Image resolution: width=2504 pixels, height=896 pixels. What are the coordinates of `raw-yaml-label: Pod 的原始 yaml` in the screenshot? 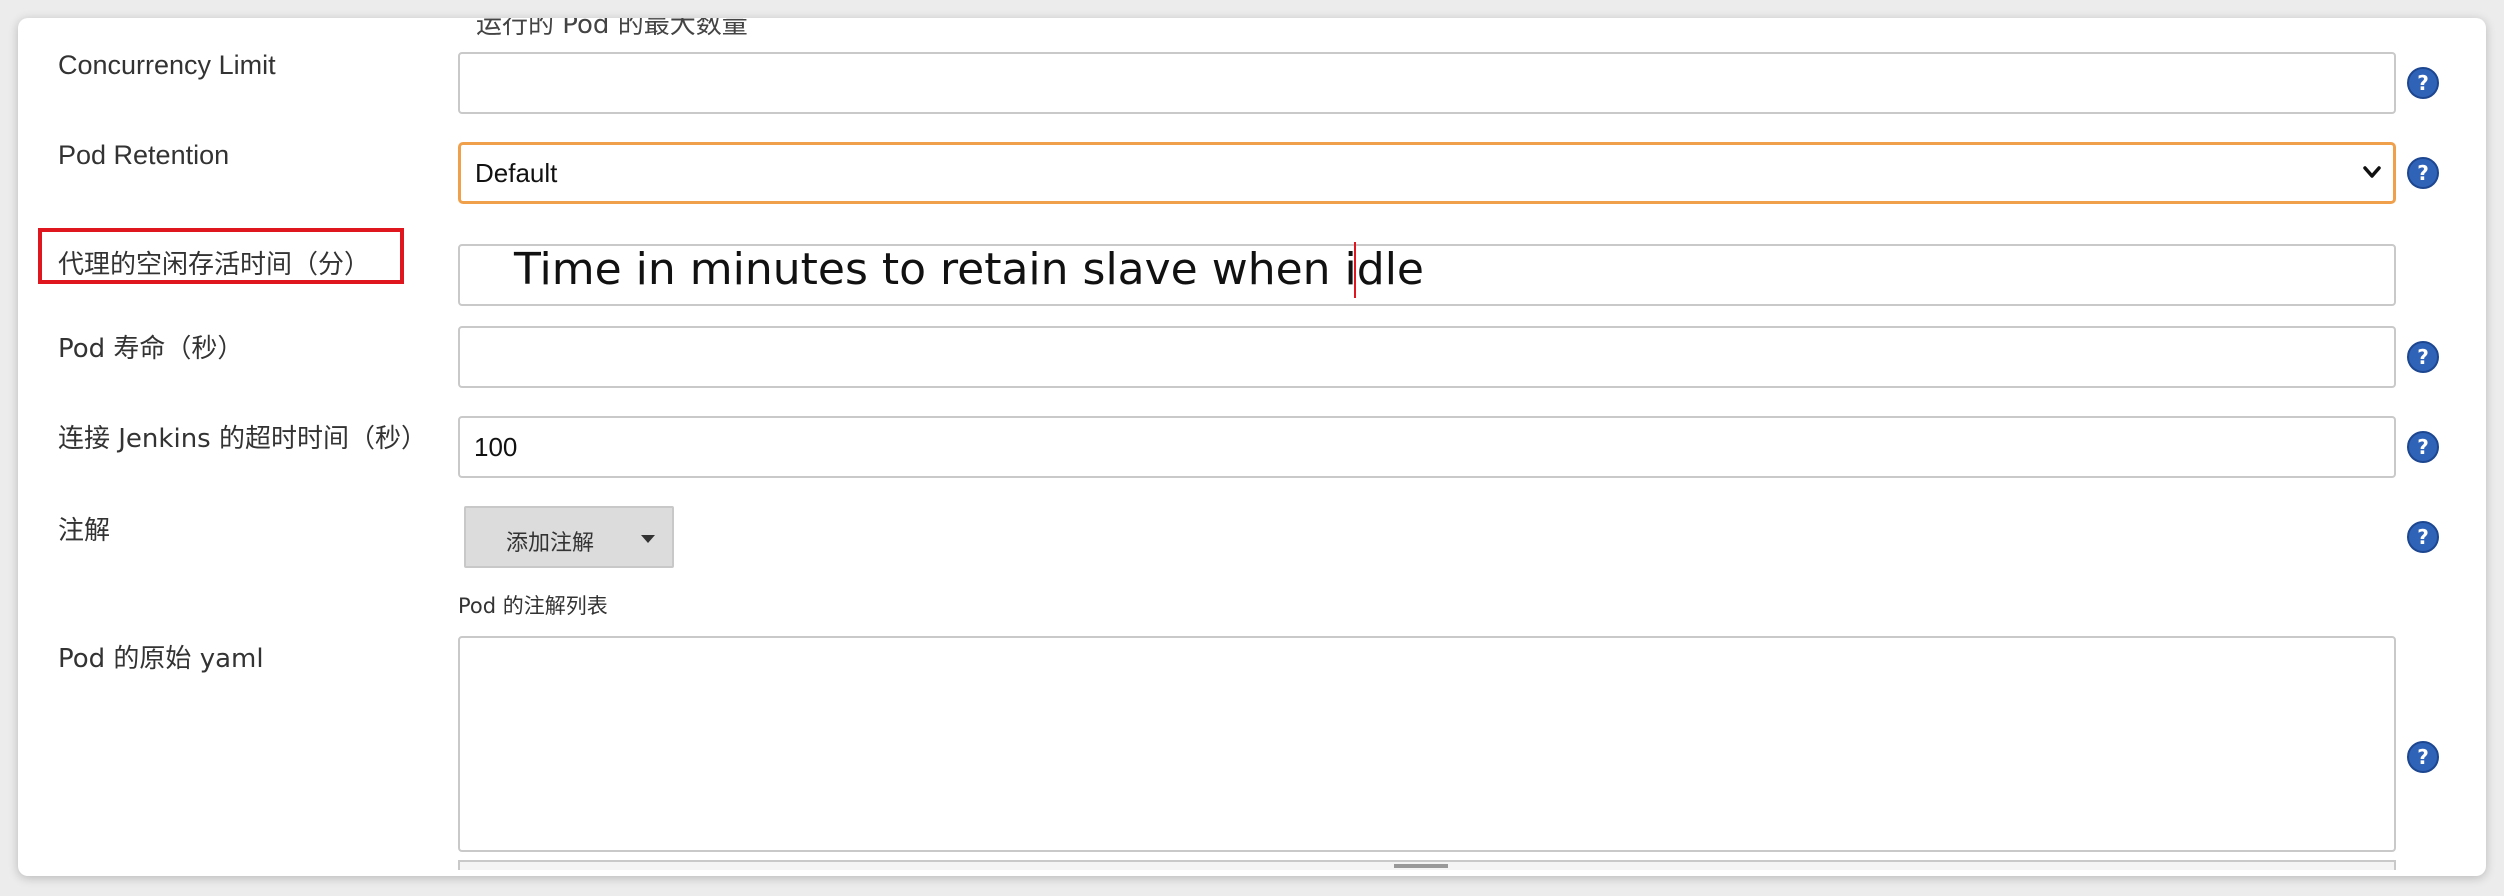 It's located at (161, 659).